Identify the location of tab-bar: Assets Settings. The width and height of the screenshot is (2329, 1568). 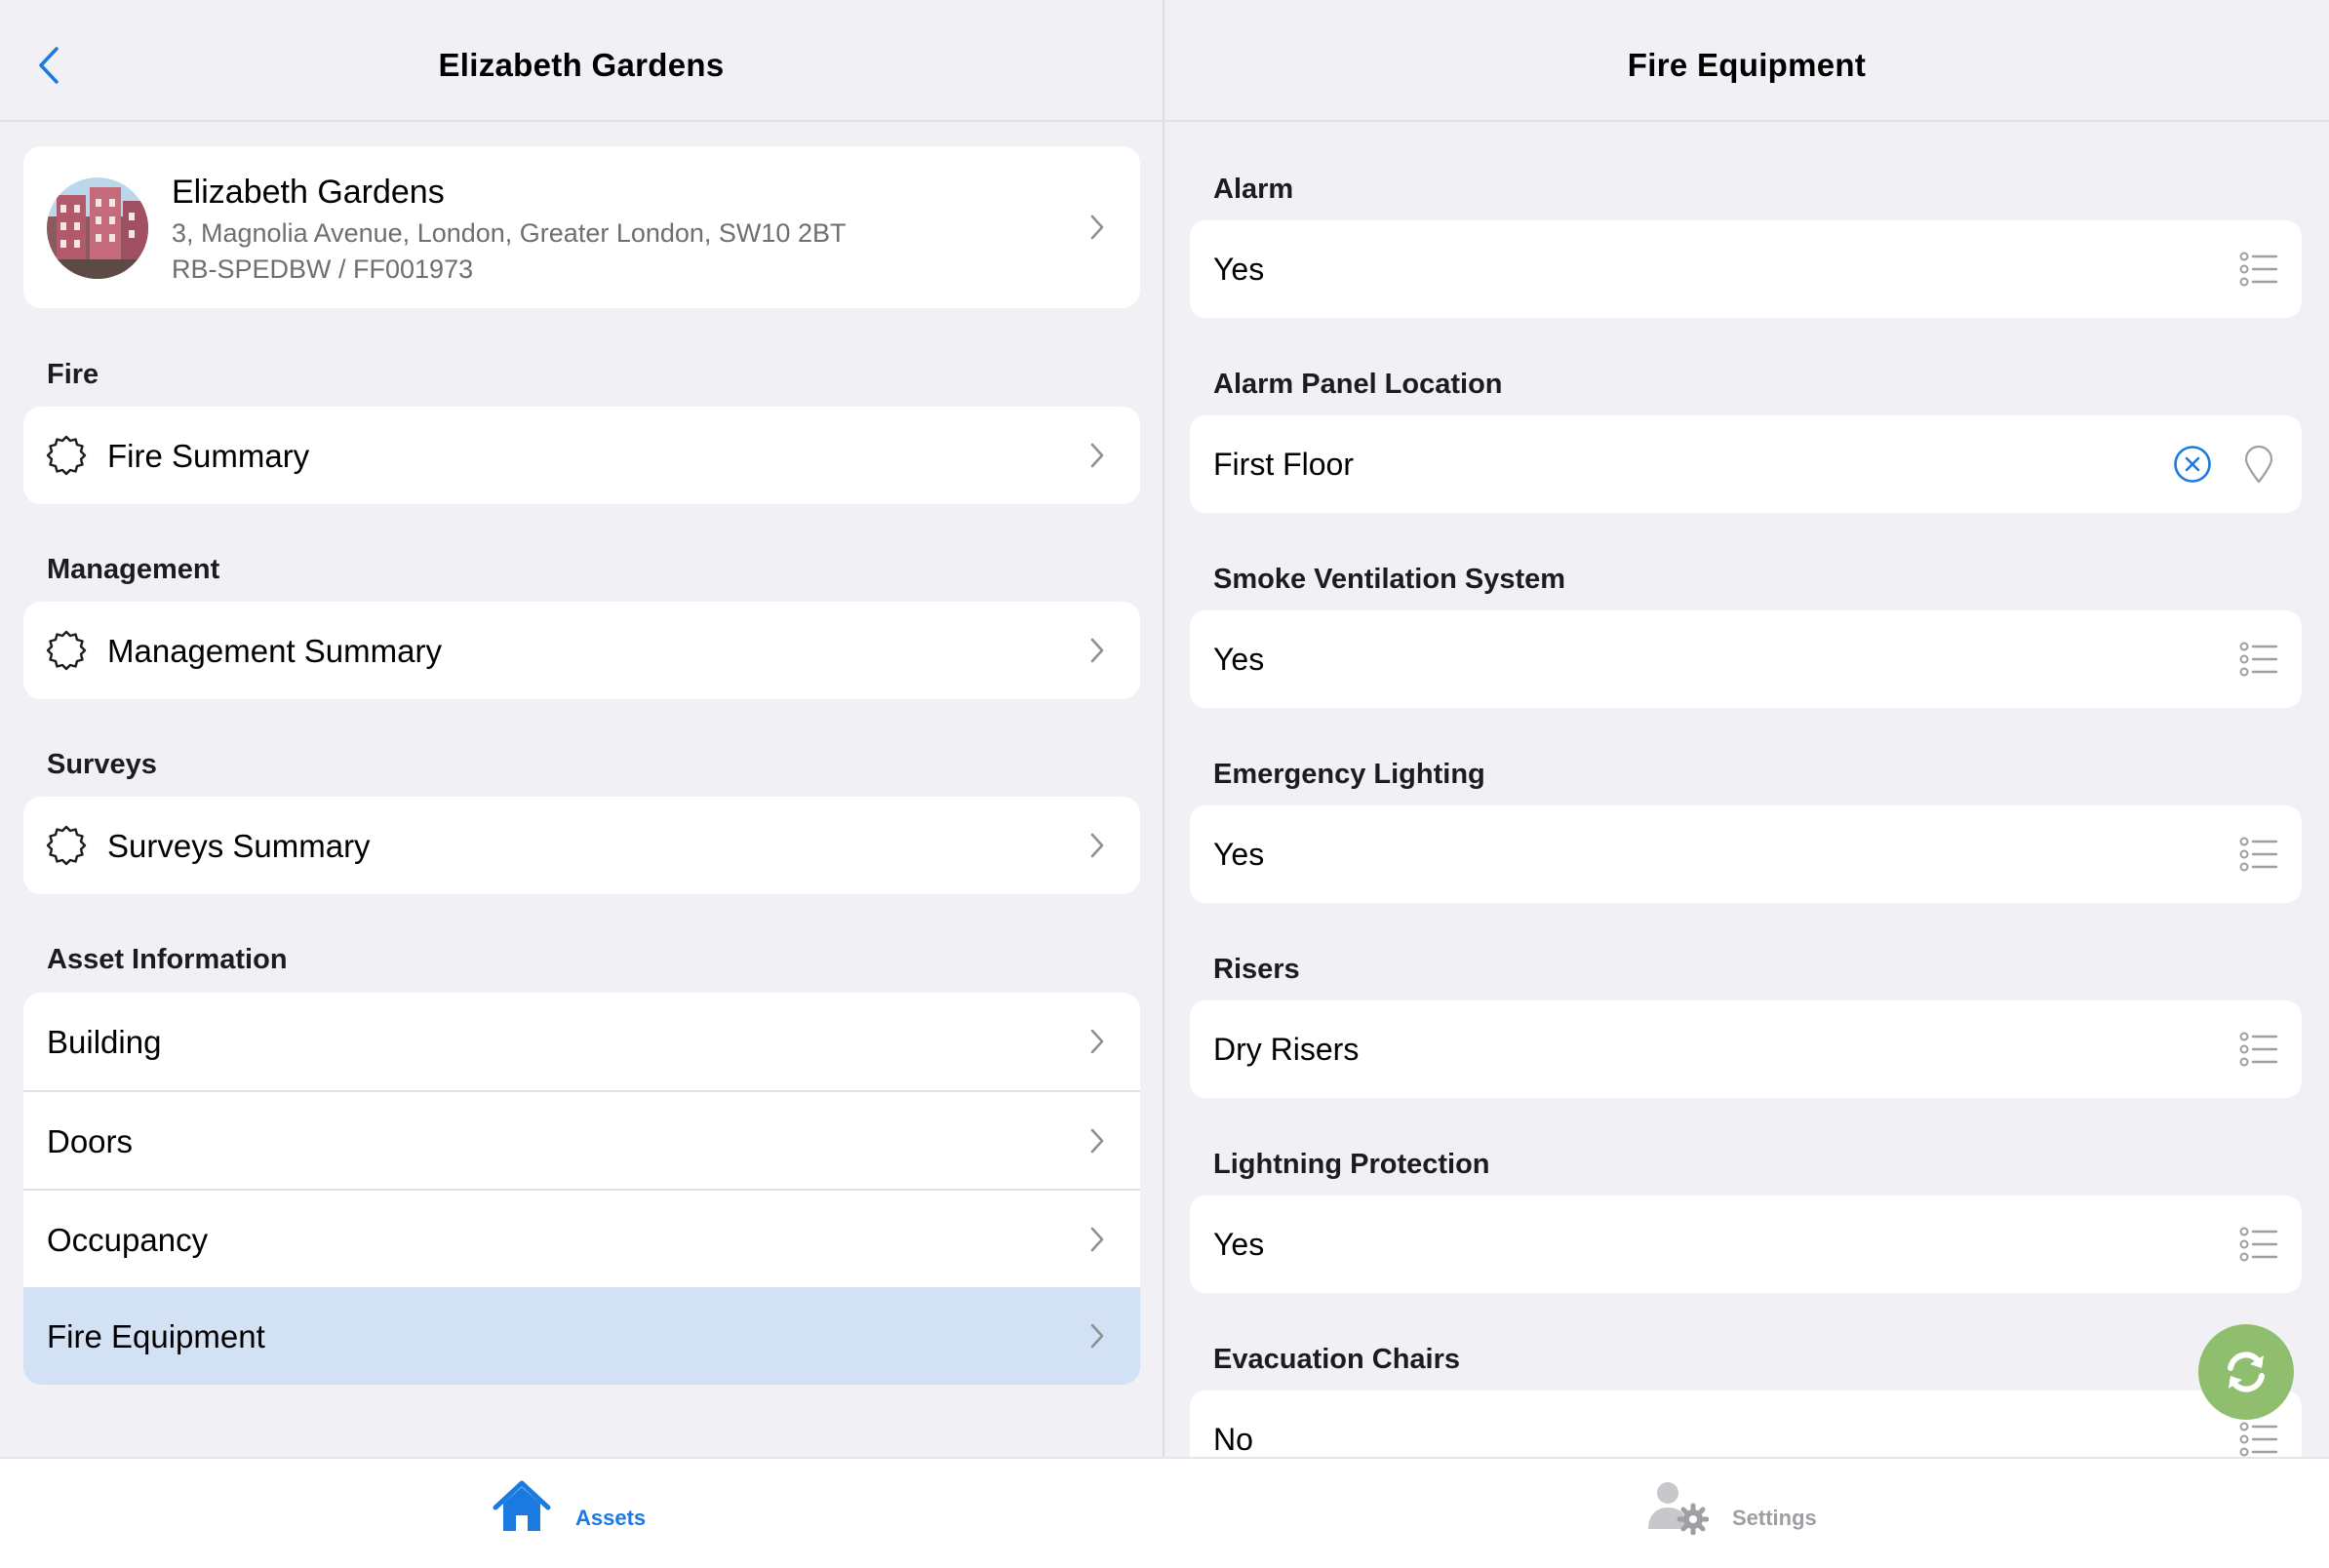
(1164, 1512).